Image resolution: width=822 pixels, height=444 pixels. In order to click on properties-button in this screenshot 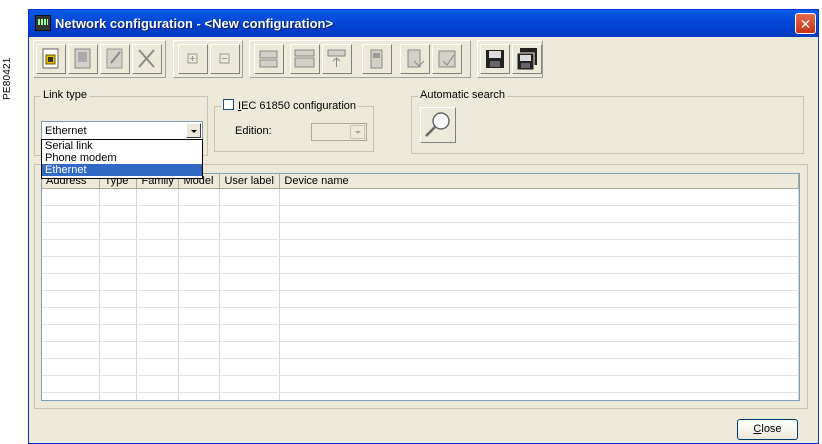, I will do `click(115, 59)`.